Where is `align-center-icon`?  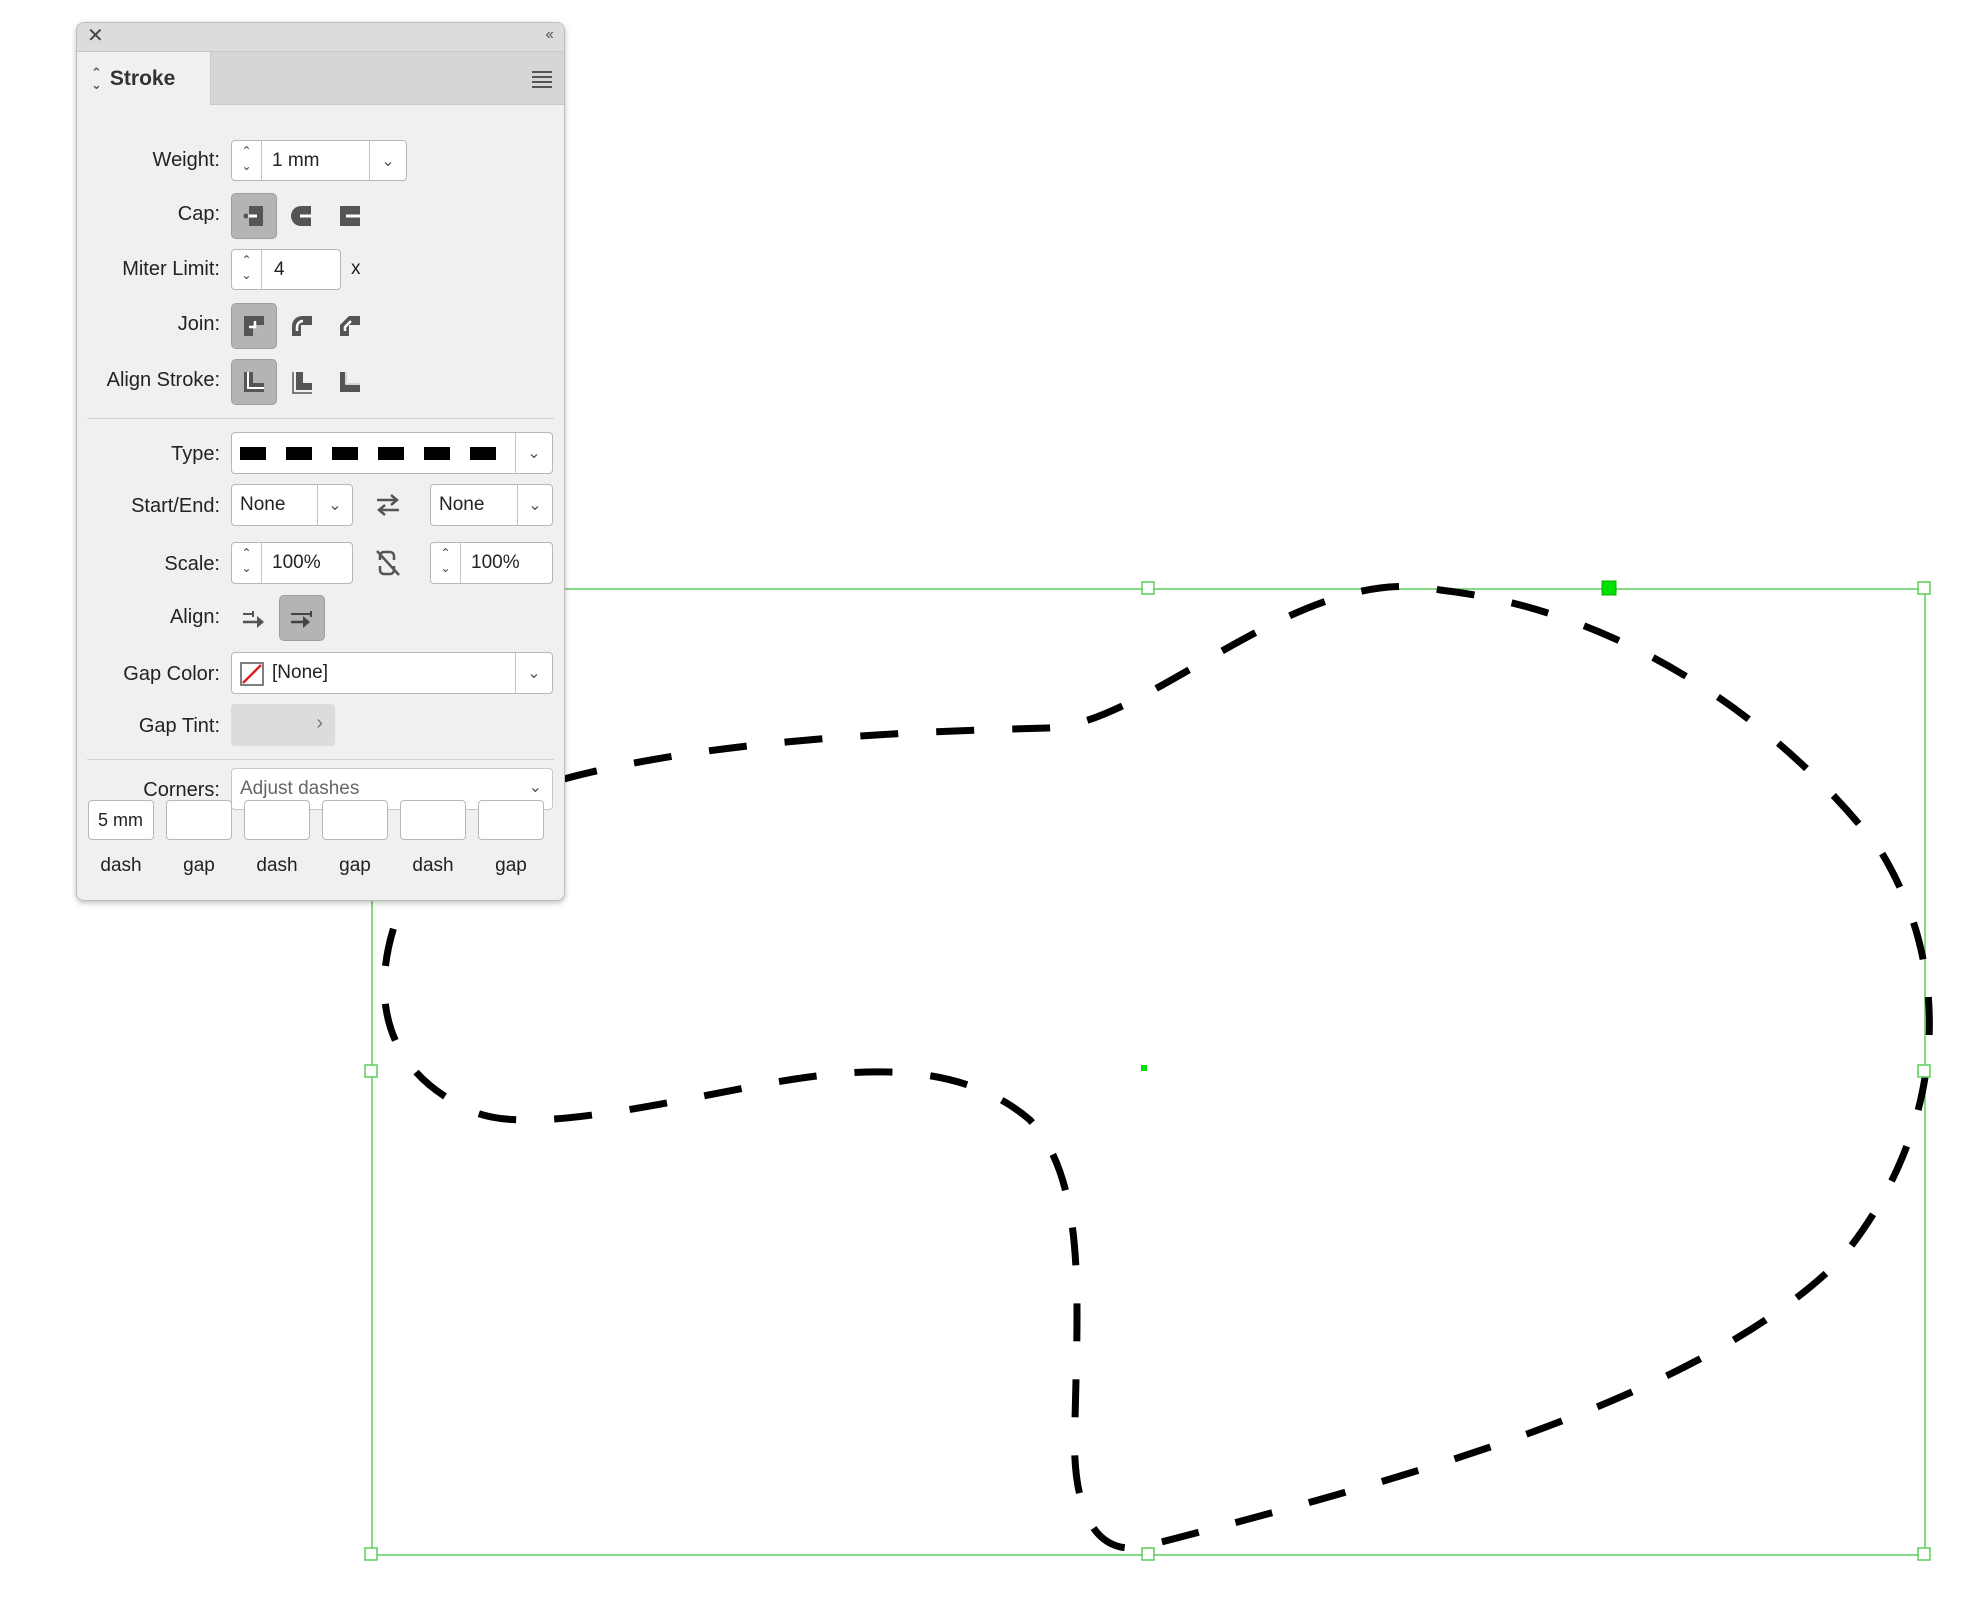
align-center-icon is located at coordinates (254, 382).